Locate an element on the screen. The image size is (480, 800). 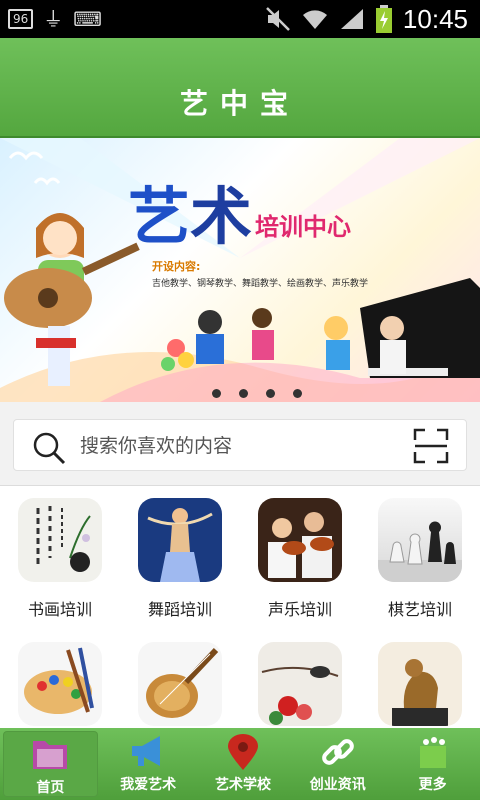
category-label: 书画培训 is located at coordinates (59, 609).